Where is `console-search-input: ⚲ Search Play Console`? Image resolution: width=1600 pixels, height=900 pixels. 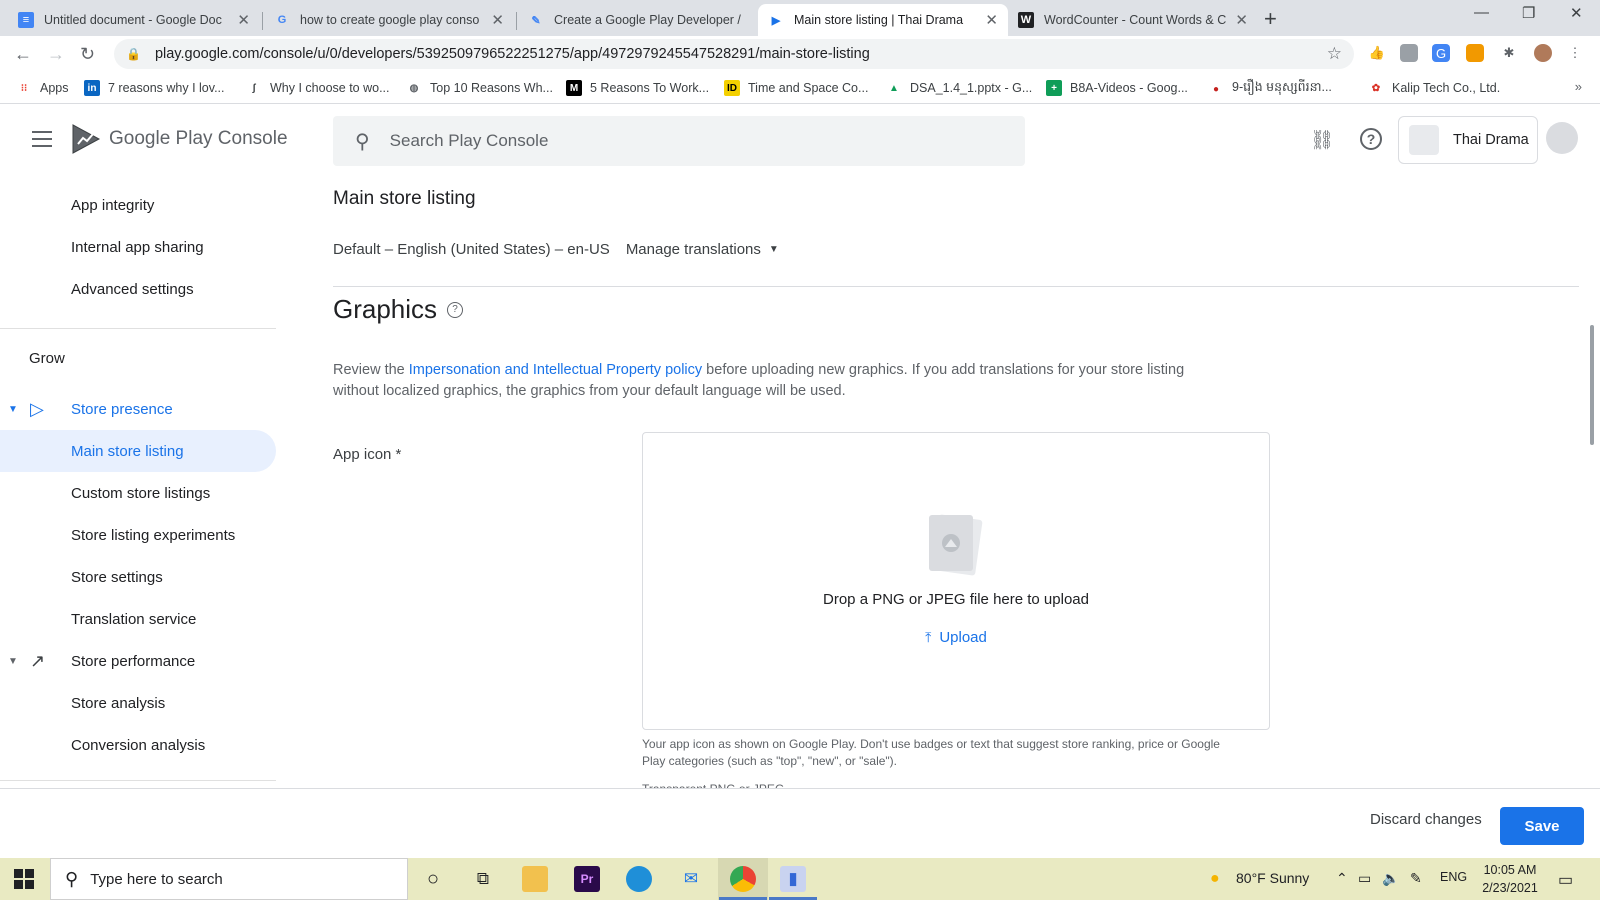 console-search-input: ⚲ Search Play Console is located at coordinates (679, 141).